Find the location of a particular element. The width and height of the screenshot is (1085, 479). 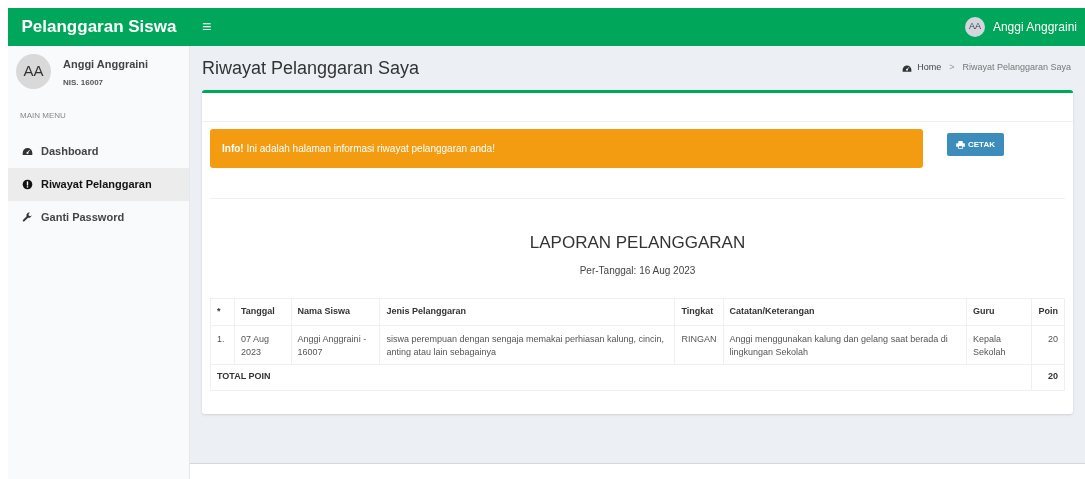

breadcrumb-item: Riwayat Pelanggaran Saya is located at coordinates (1016, 68).